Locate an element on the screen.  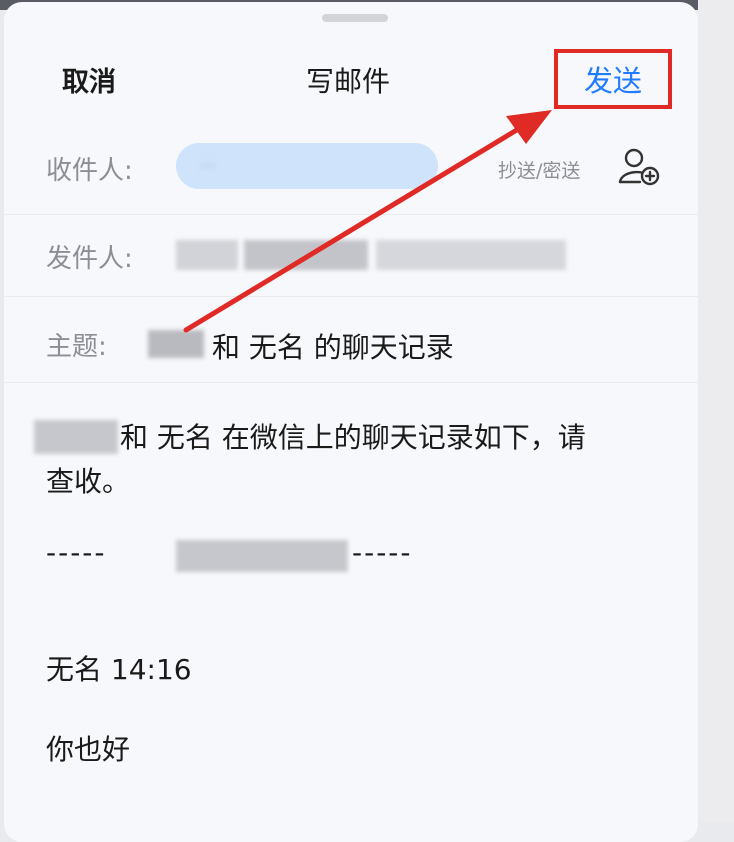
drag-handle is located at coordinates (355, 18).